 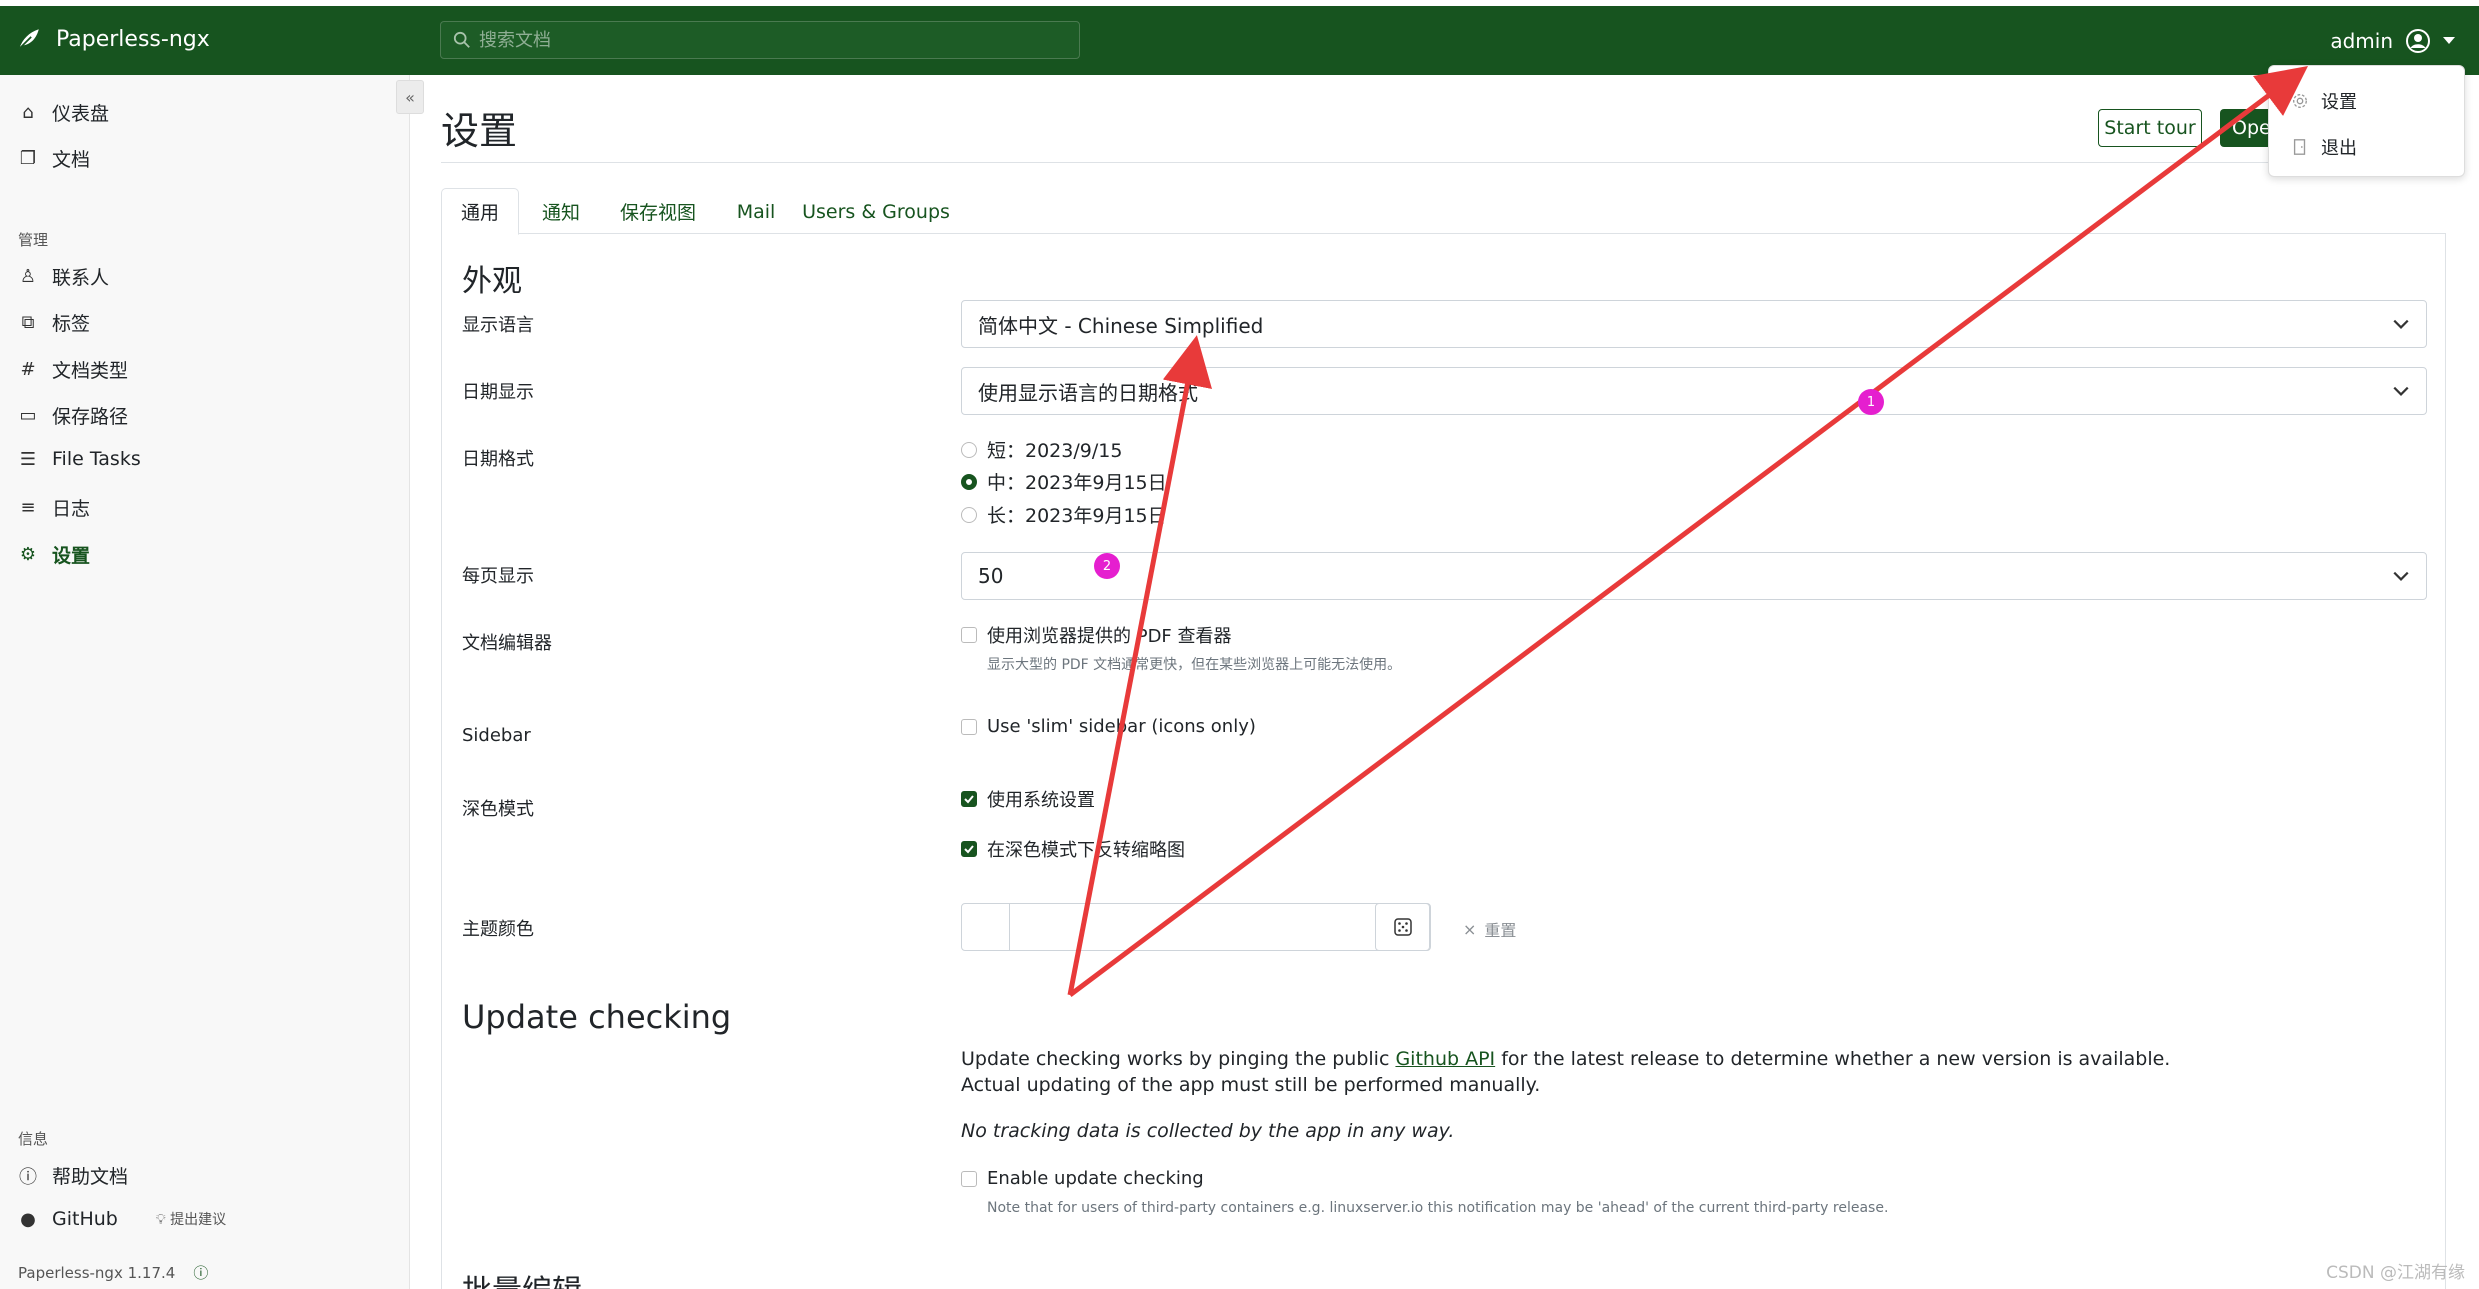 What do you see at coordinates (498, 809) in the screenshot?
I see `dark-mode-label: 深色模式` at bounding box center [498, 809].